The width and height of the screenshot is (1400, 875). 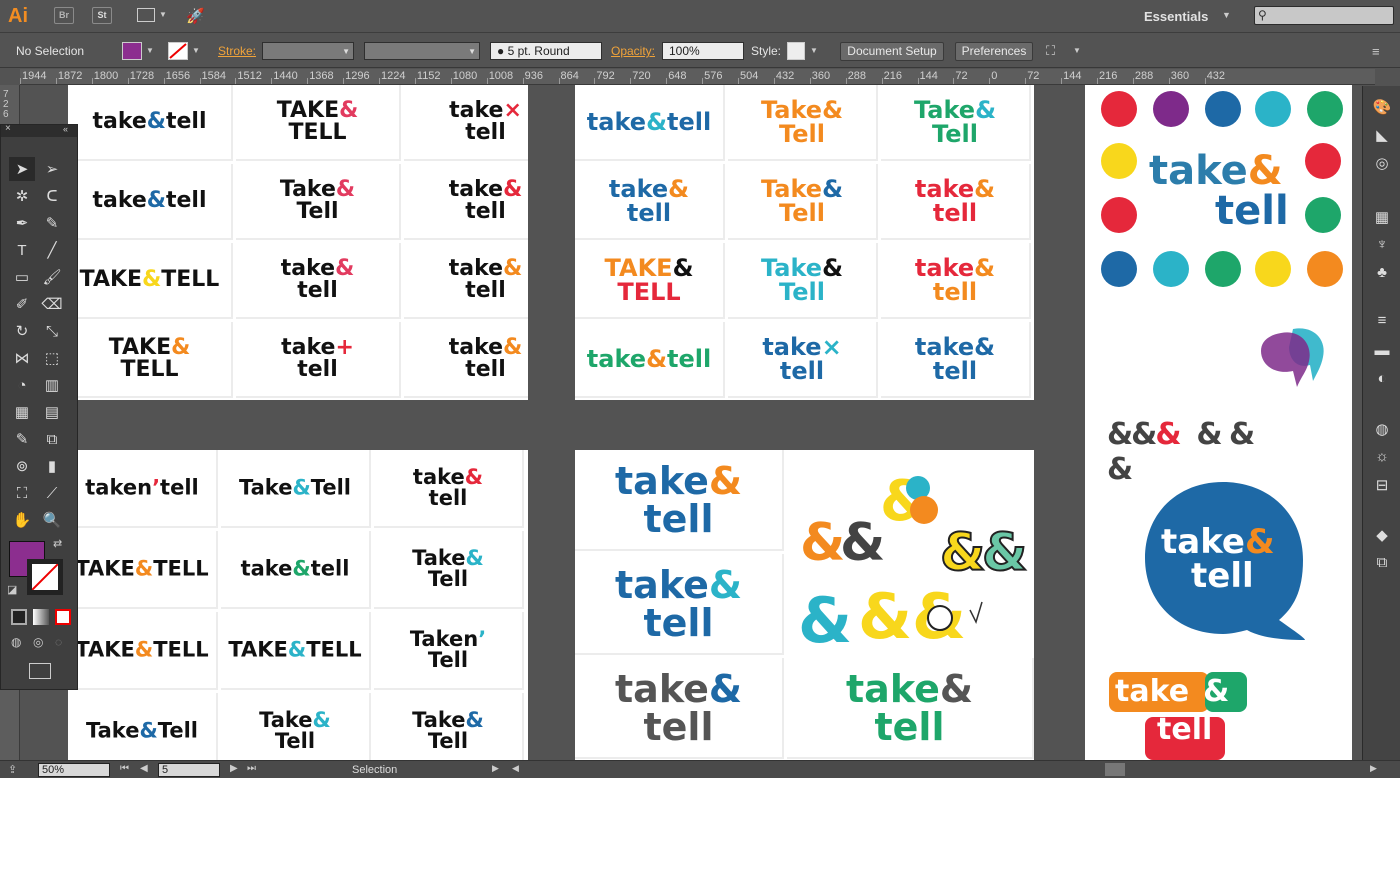 What do you see at coordinates (22, 250) in the screenshot?
I see `type-tool-icon: T` at bounding box center [22, 250].